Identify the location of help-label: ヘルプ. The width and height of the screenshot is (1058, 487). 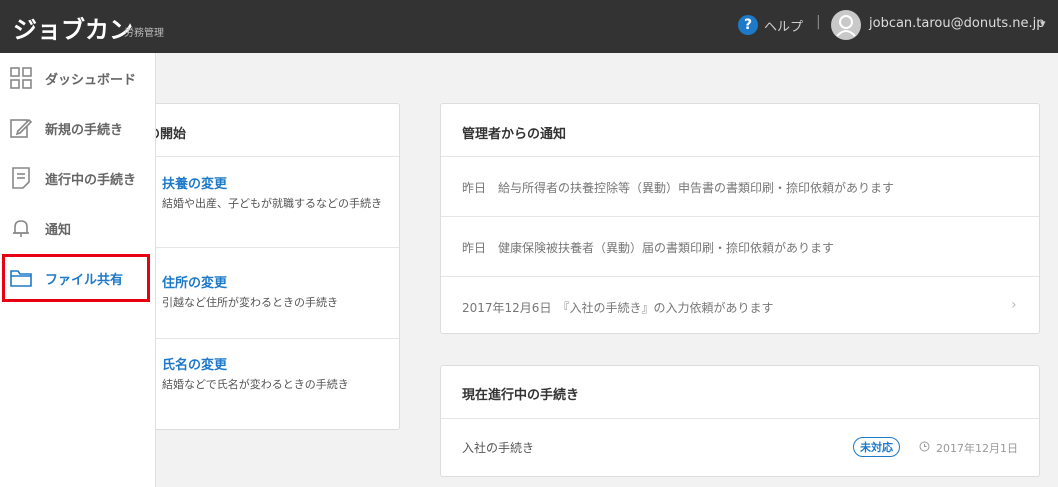
(783, 25).